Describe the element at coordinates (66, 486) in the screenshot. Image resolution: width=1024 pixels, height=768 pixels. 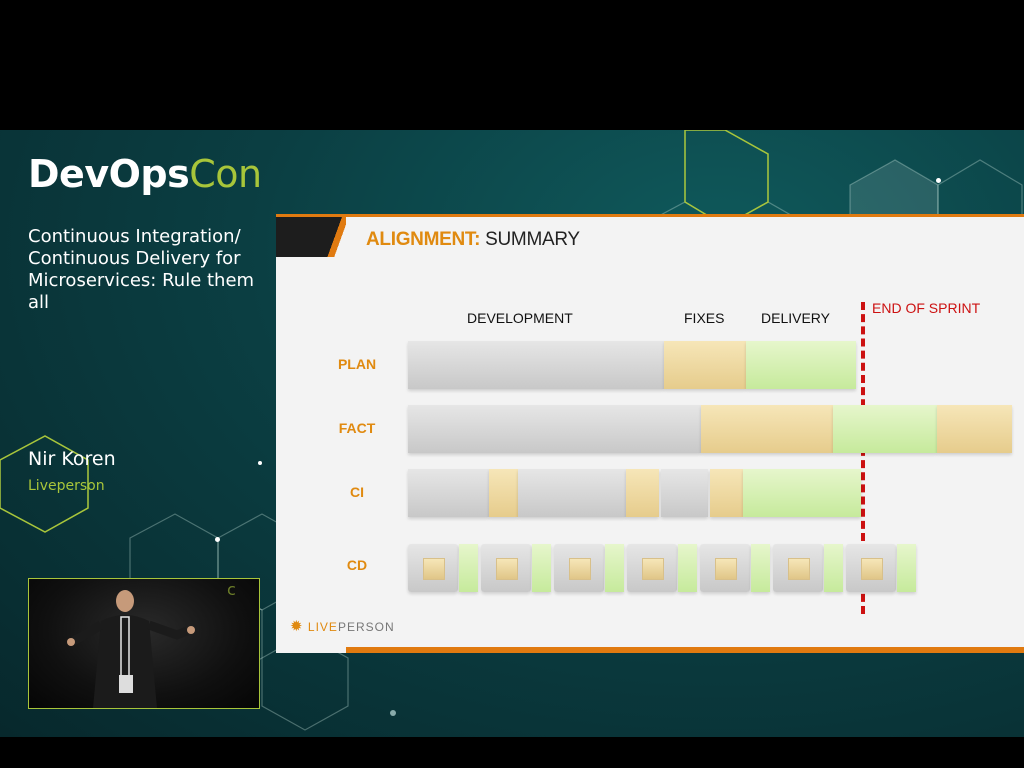
I see `speaker-company: Liveperson` at that location.